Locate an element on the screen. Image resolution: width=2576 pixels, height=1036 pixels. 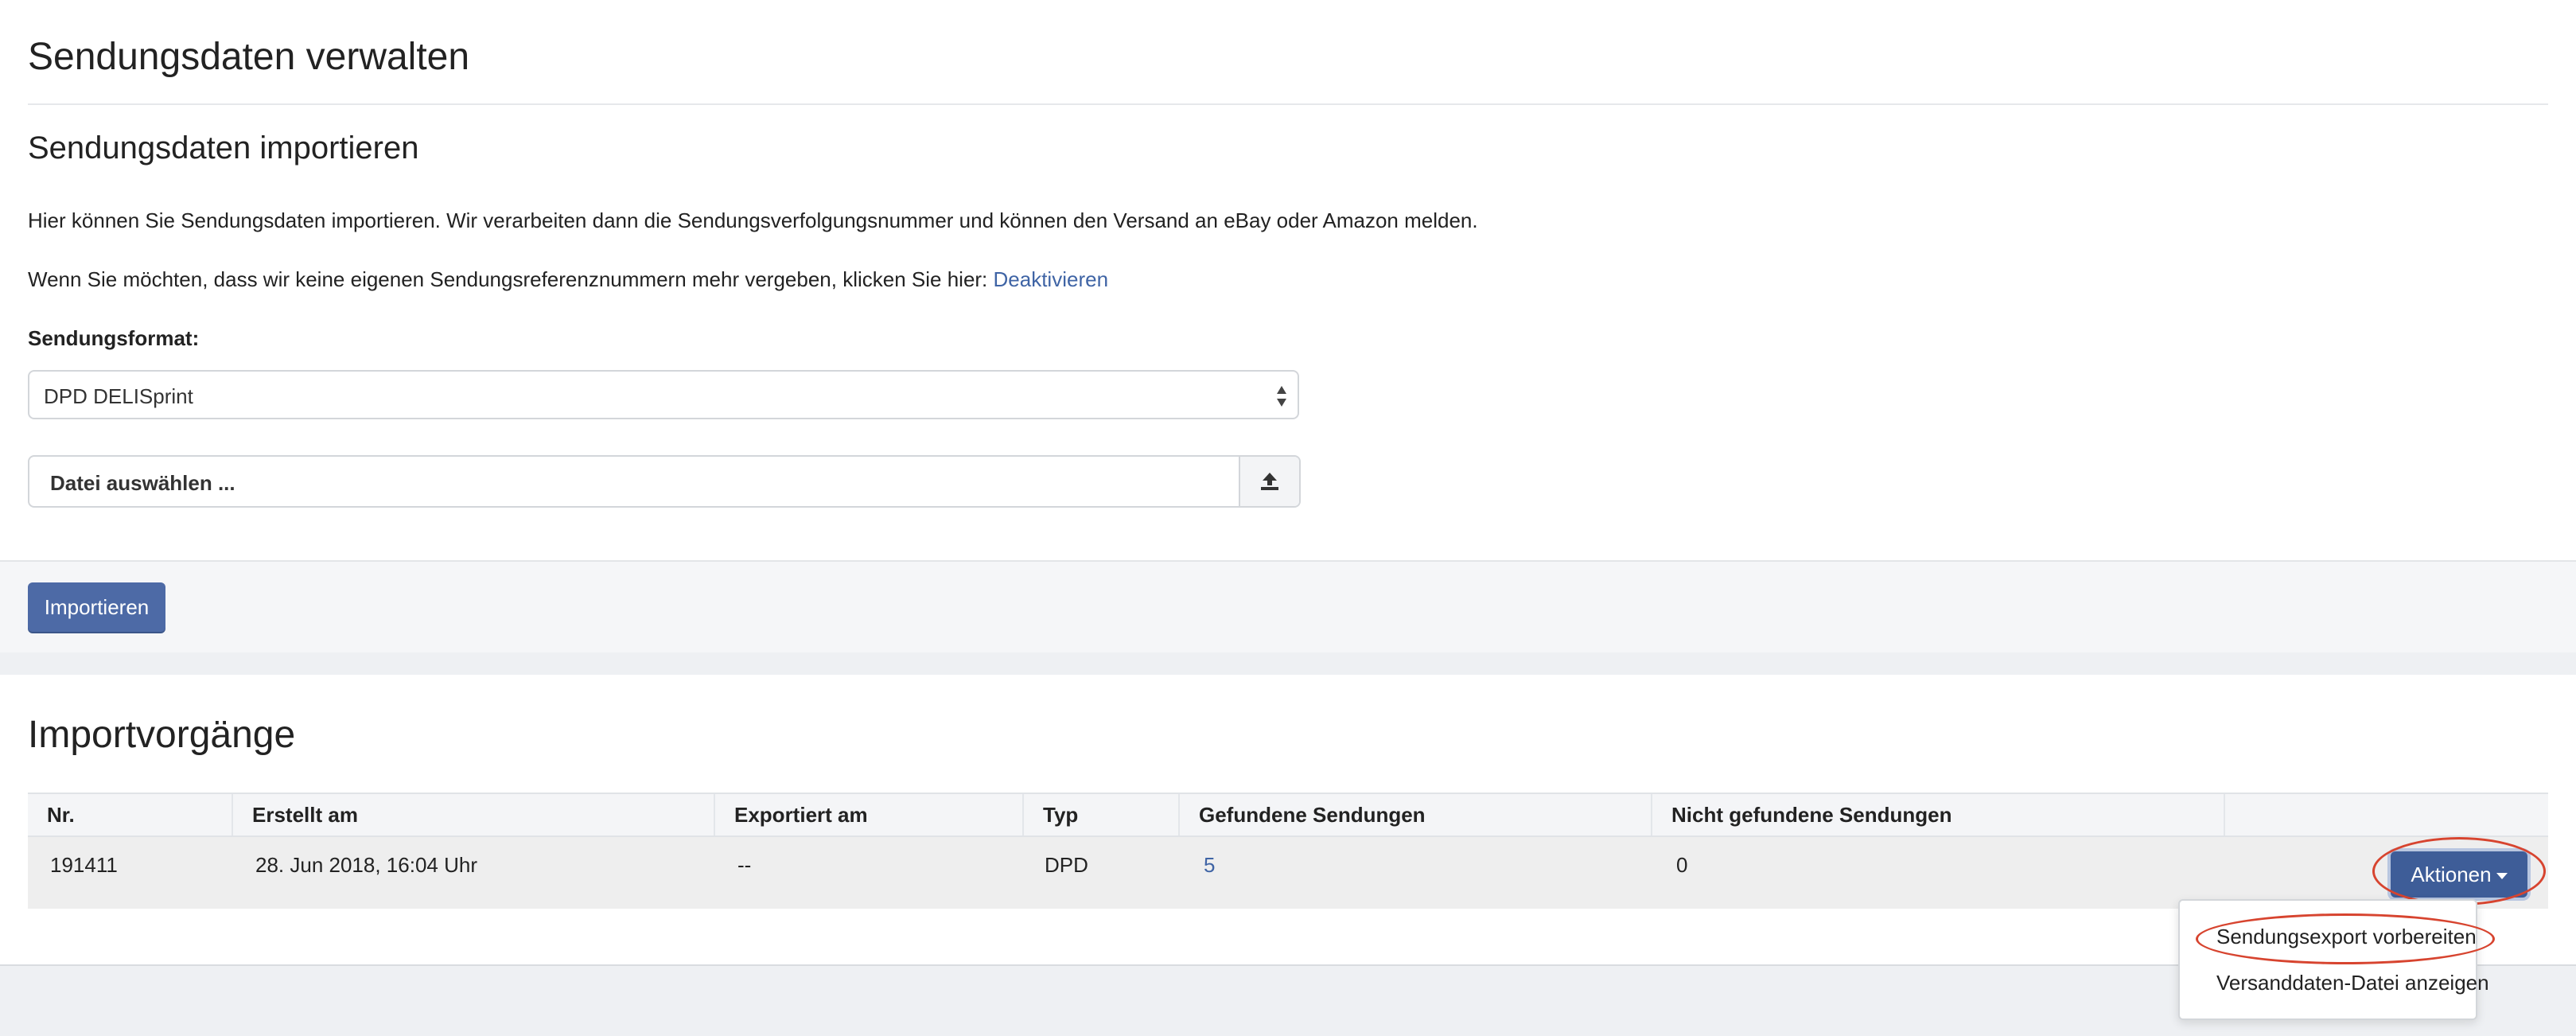
format-label: Sendungsformat: is located at coordinates (114, 338).